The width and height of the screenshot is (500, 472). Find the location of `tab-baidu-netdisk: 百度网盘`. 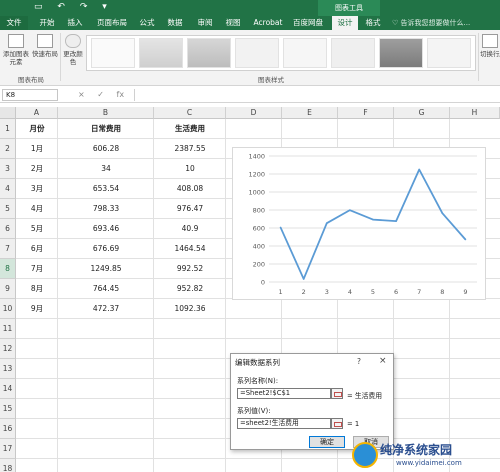

tab-baidu-netdisk: 百度网盘 is located at coordinates (308, 23).